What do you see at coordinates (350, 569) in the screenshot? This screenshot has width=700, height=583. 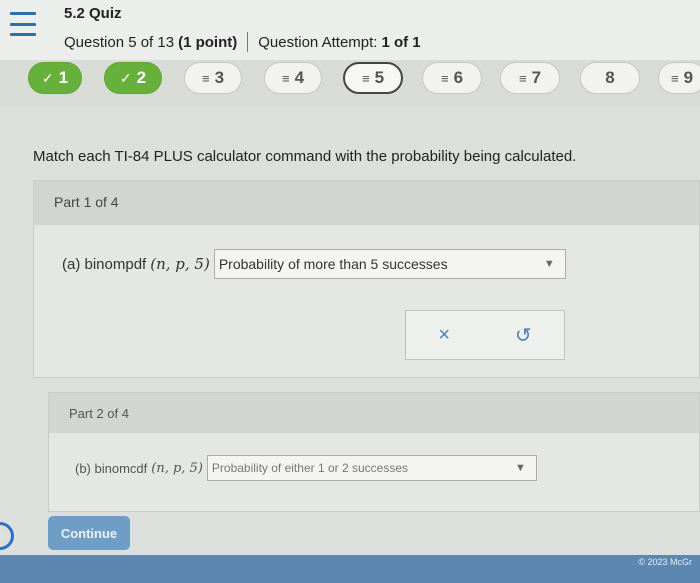 I see `footer: © 2023 McGr` at bounding box center [350, 569].